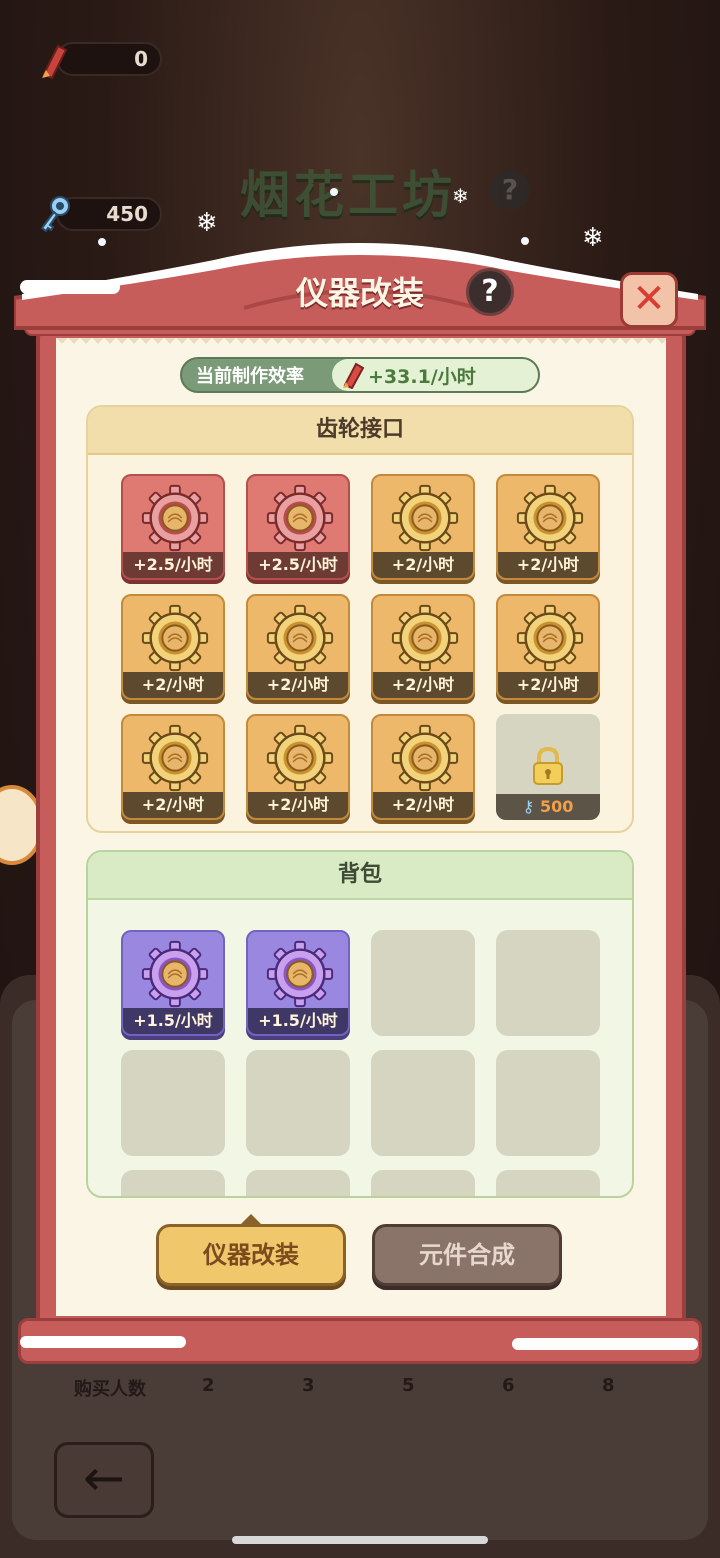  I want to click on question-icon: ?, so click(490, 291).